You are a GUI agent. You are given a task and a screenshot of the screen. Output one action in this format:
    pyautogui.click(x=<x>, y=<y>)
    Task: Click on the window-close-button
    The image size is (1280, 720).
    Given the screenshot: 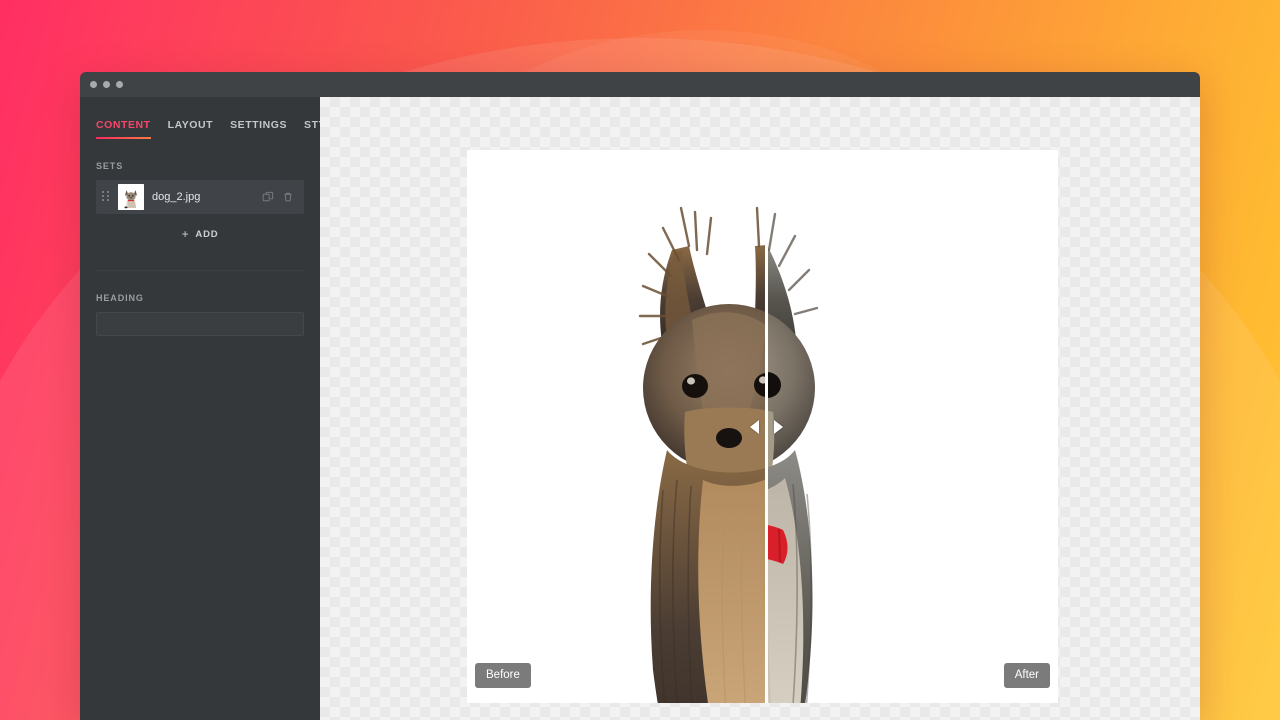 What is the action you would take?
    pyautogui.click(x=93, y=84)
    